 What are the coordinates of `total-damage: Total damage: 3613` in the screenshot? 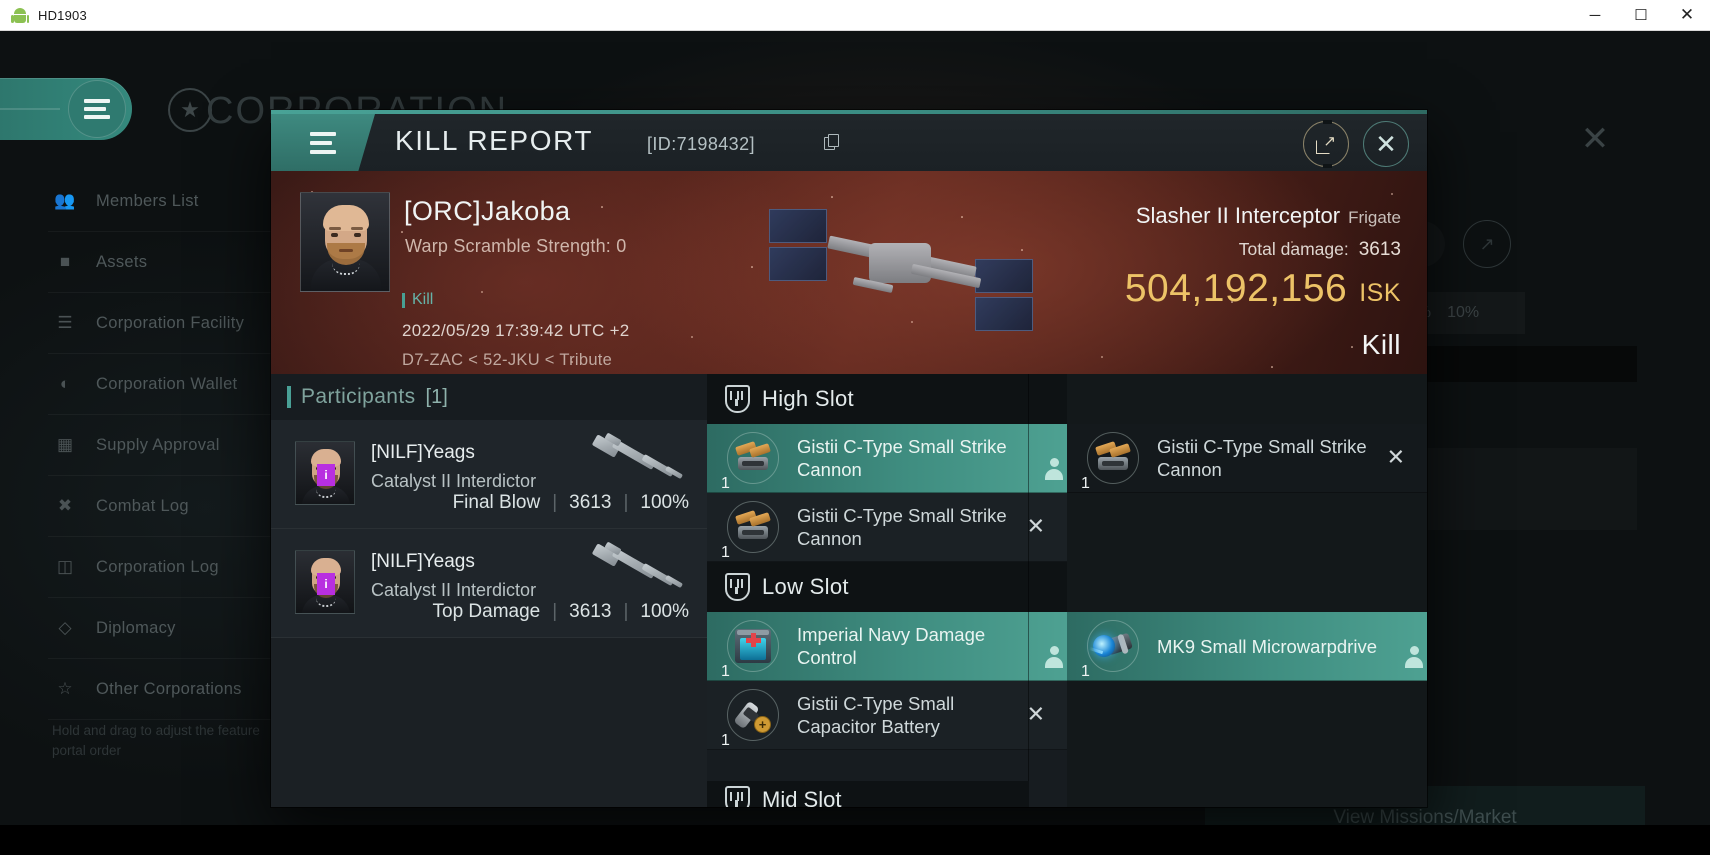 It's located at (1320, 250).